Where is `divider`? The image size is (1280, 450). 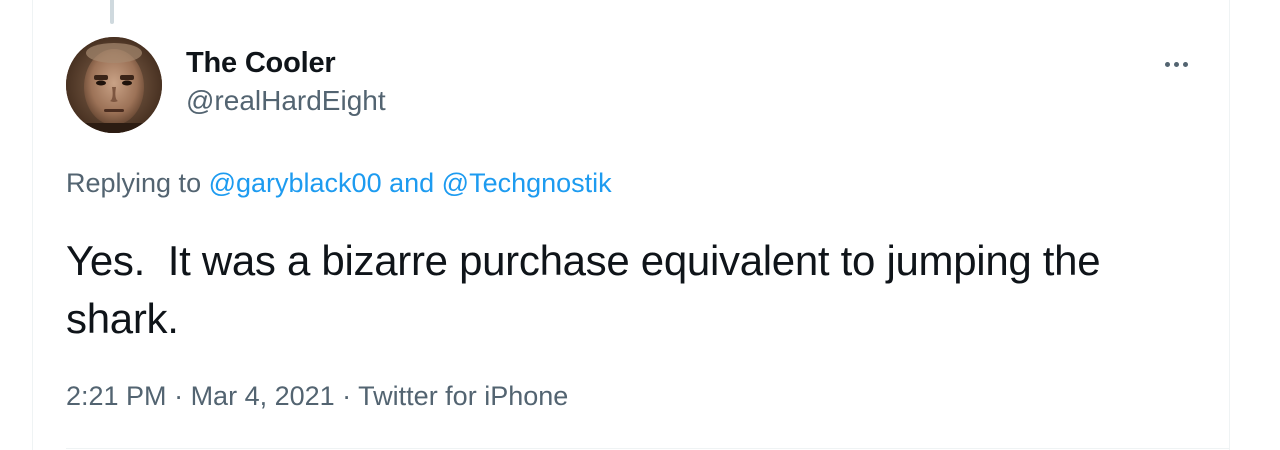
divider is located at coordinates (648, 448).